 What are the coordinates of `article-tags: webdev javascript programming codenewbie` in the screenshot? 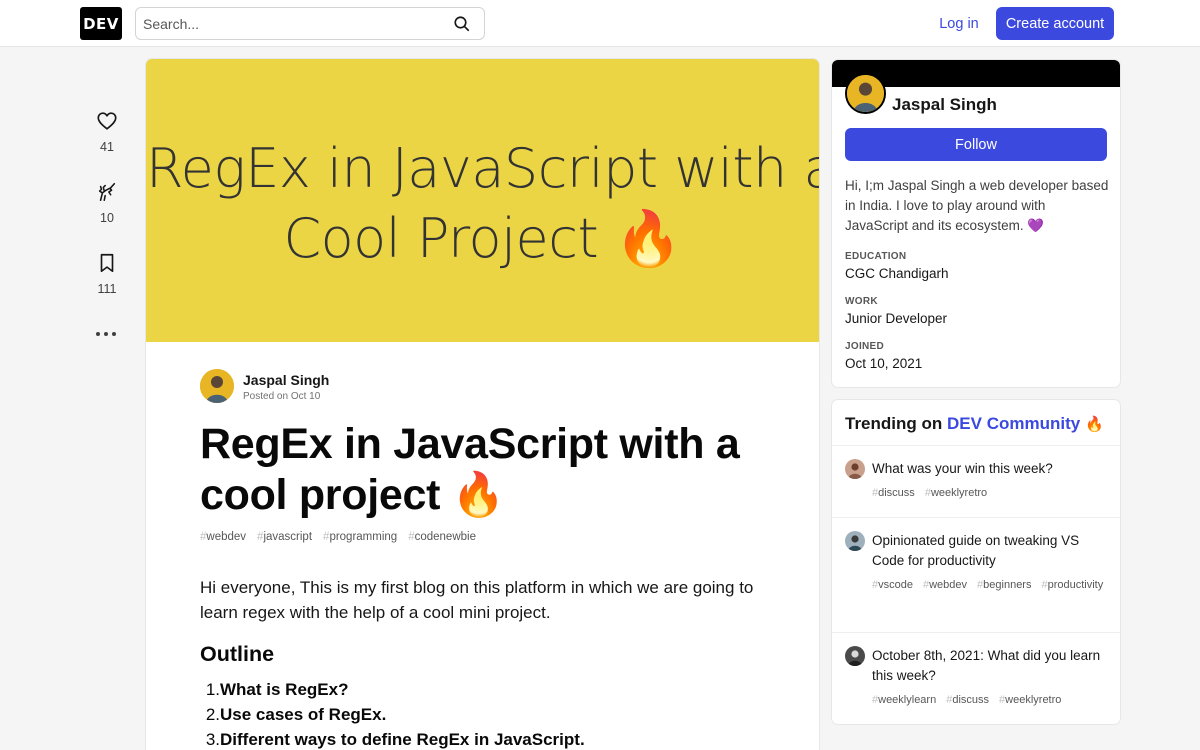 It's located at (338, 537).